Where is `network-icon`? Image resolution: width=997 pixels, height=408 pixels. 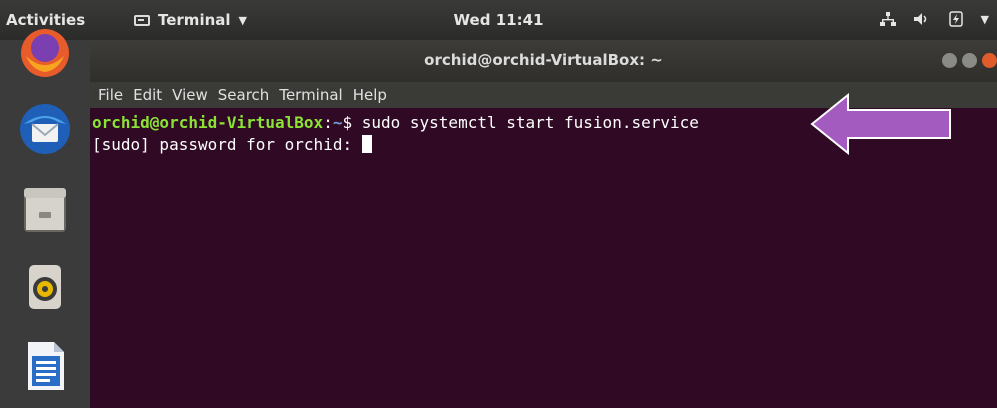
network-icon is located at coordinates (887, 19).